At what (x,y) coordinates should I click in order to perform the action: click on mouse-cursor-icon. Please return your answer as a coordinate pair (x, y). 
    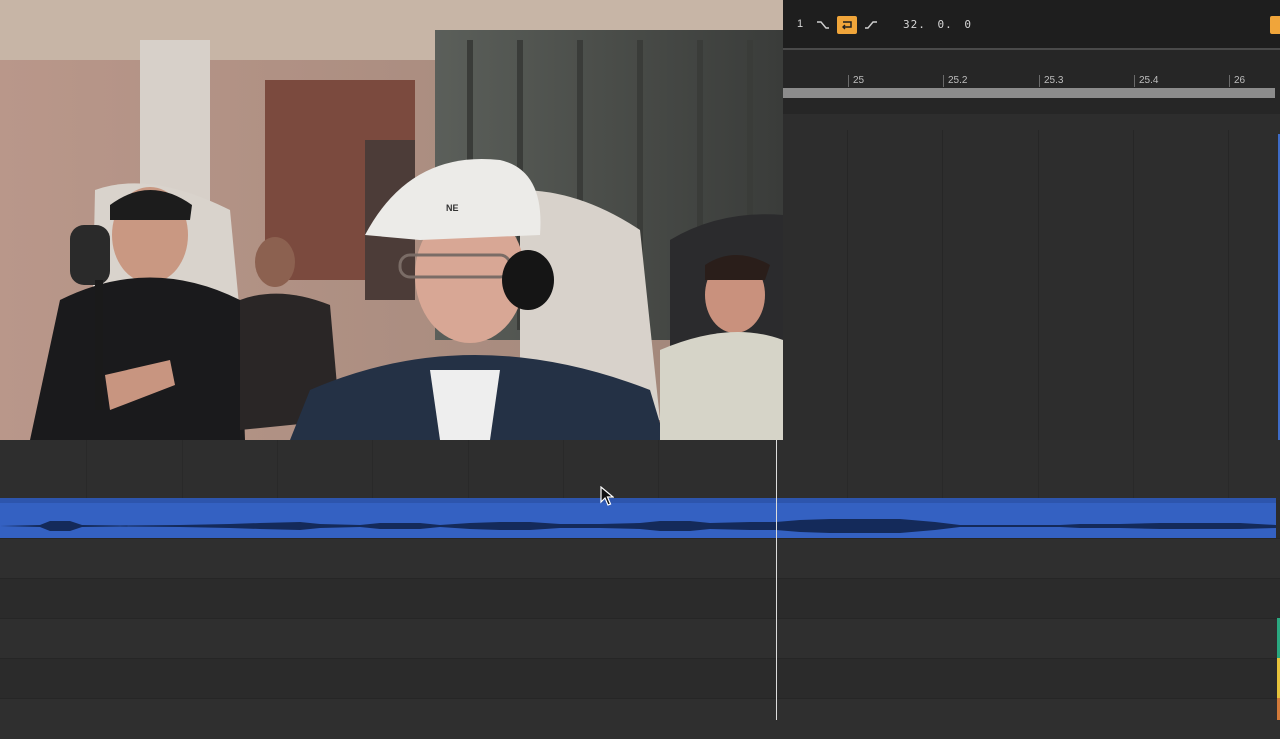
    Looking at the image, I should click on (607, 496).